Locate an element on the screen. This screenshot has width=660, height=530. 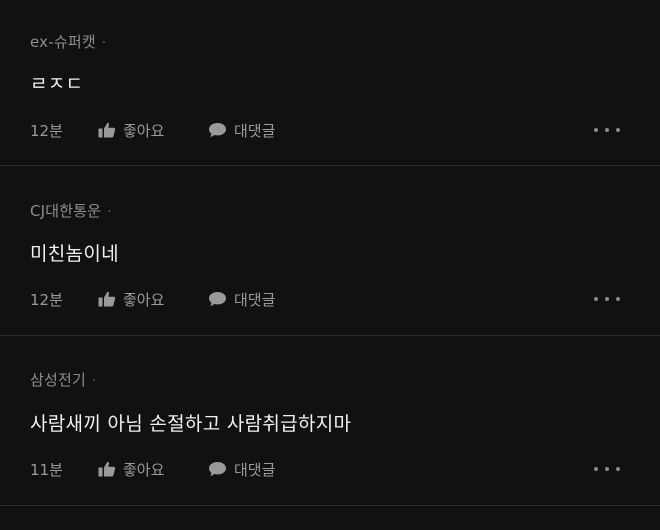
comment-body: 미친놈이네 is located at coordinates (74, 254).